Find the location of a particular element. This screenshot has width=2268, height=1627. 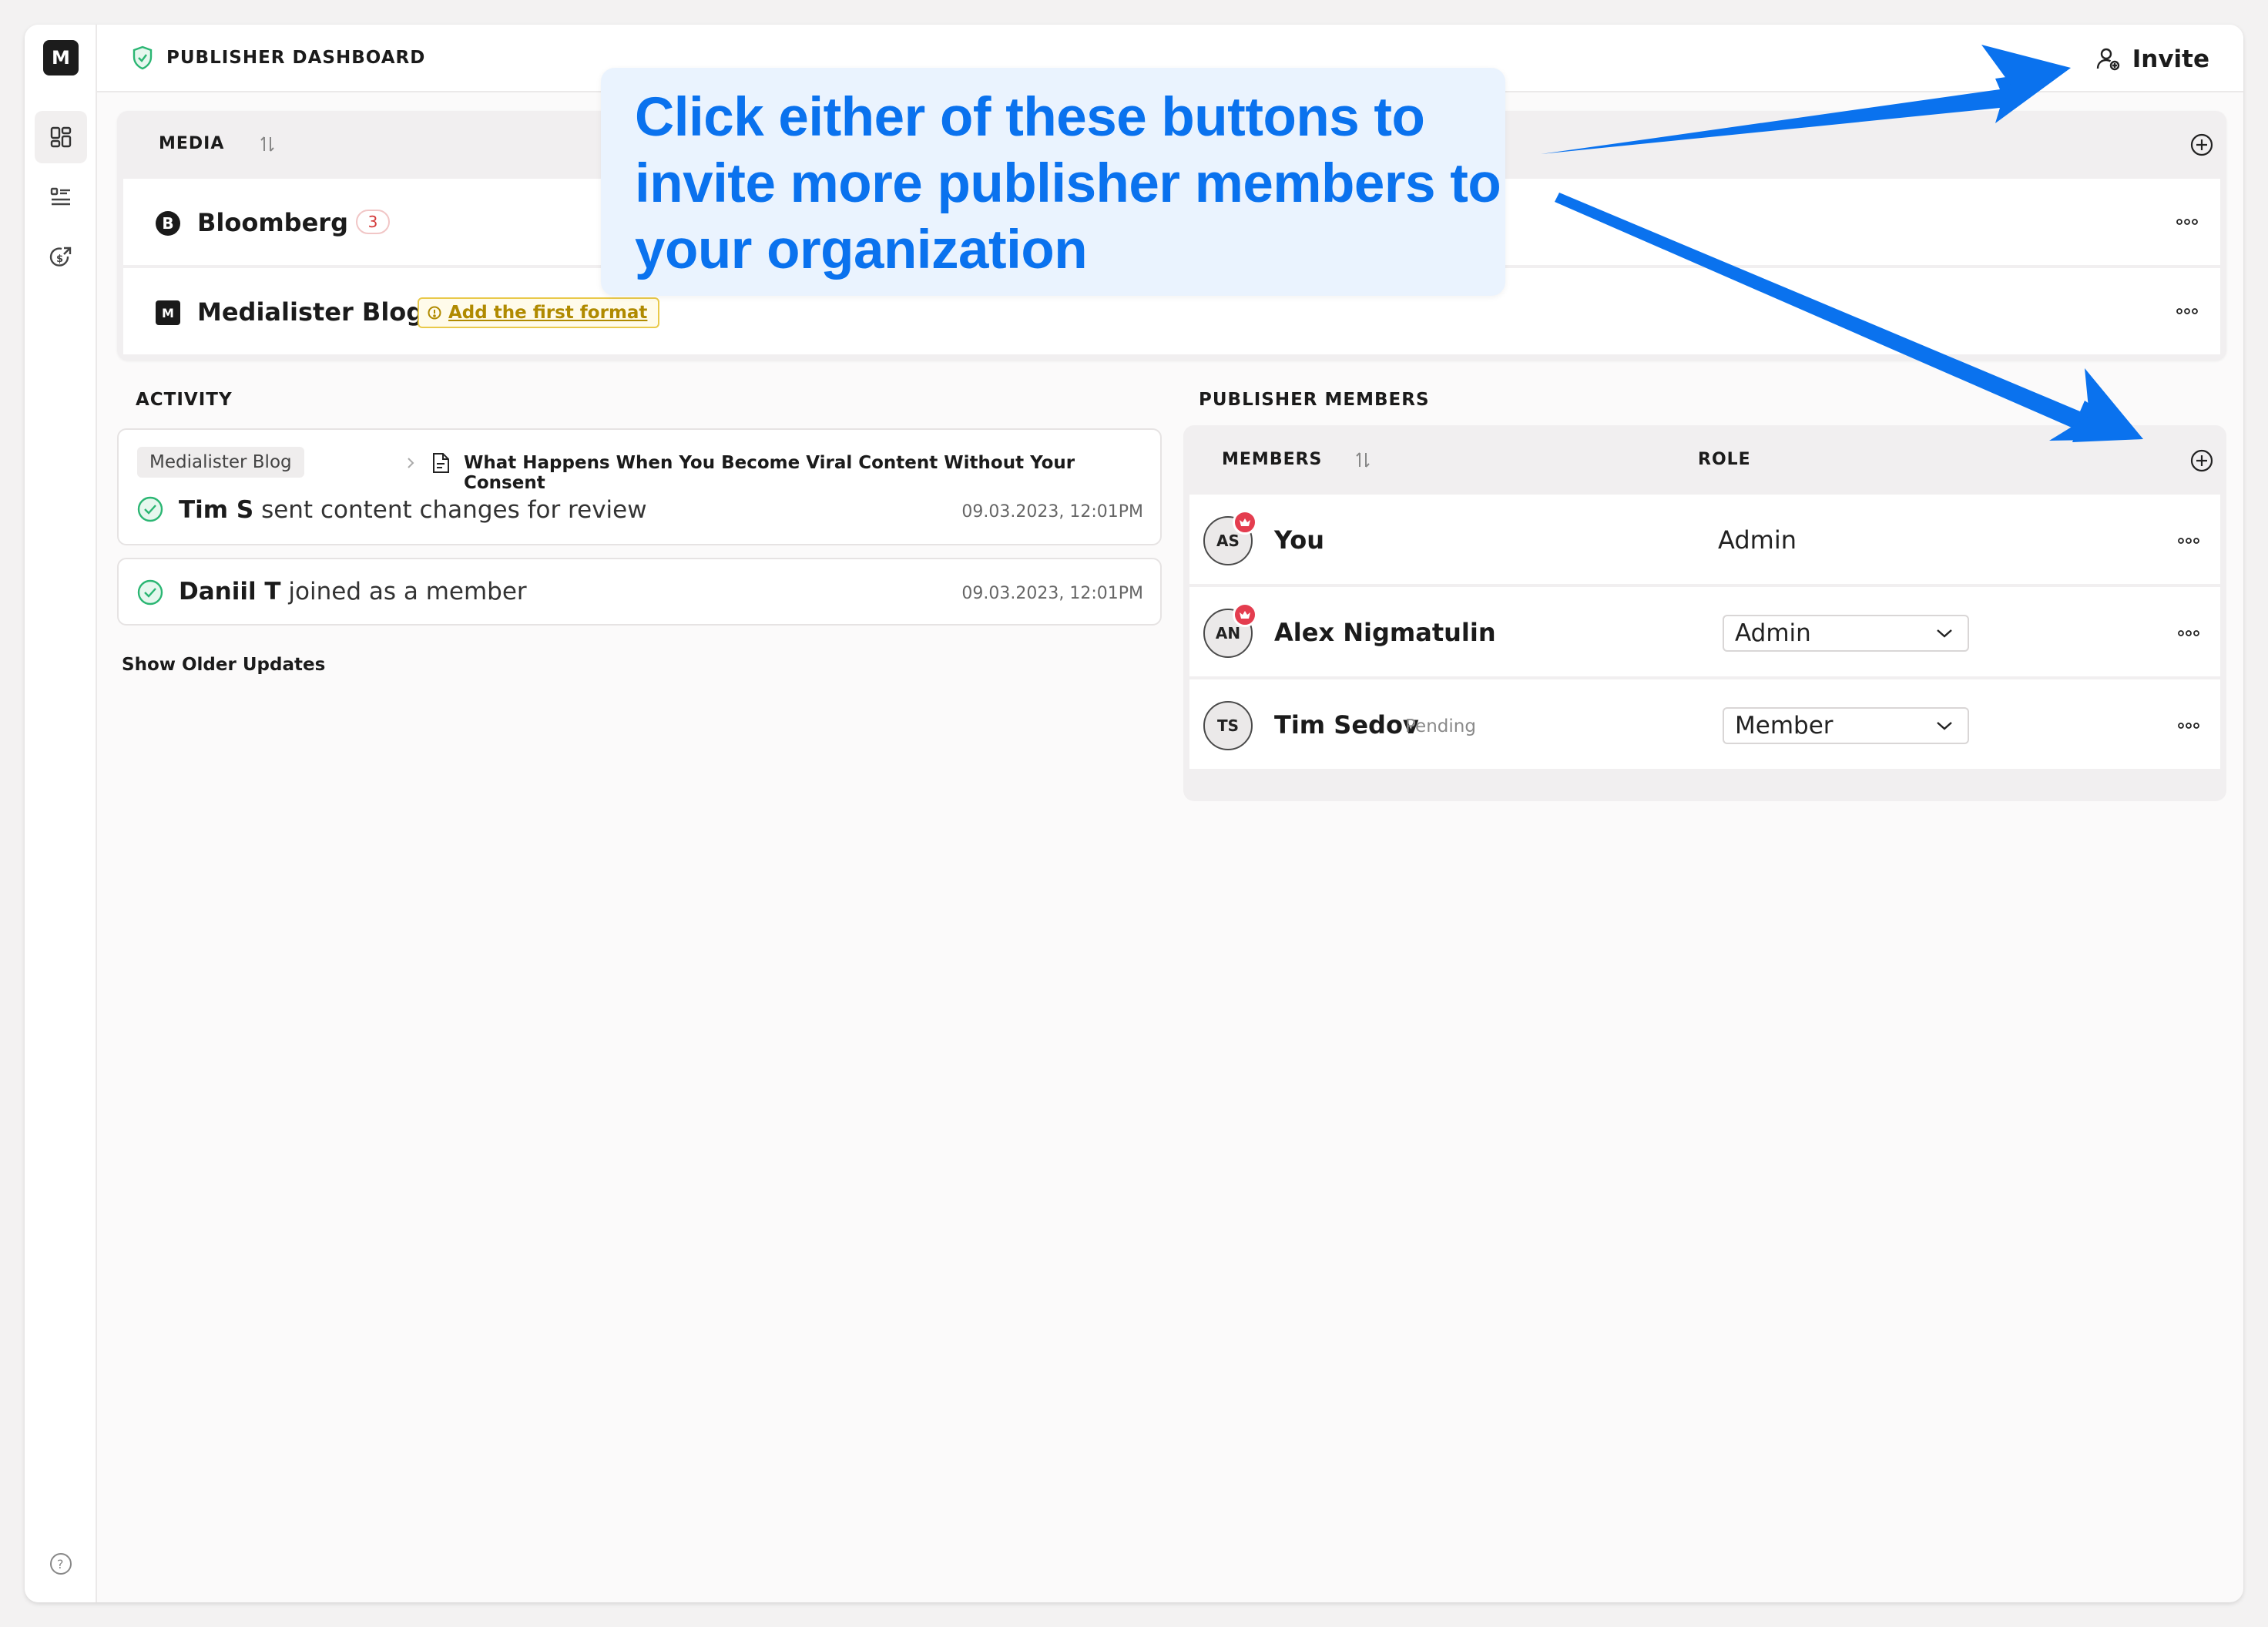

member-row: TS Tim Sedov Pending Member is located at coordinates (1704, 723).